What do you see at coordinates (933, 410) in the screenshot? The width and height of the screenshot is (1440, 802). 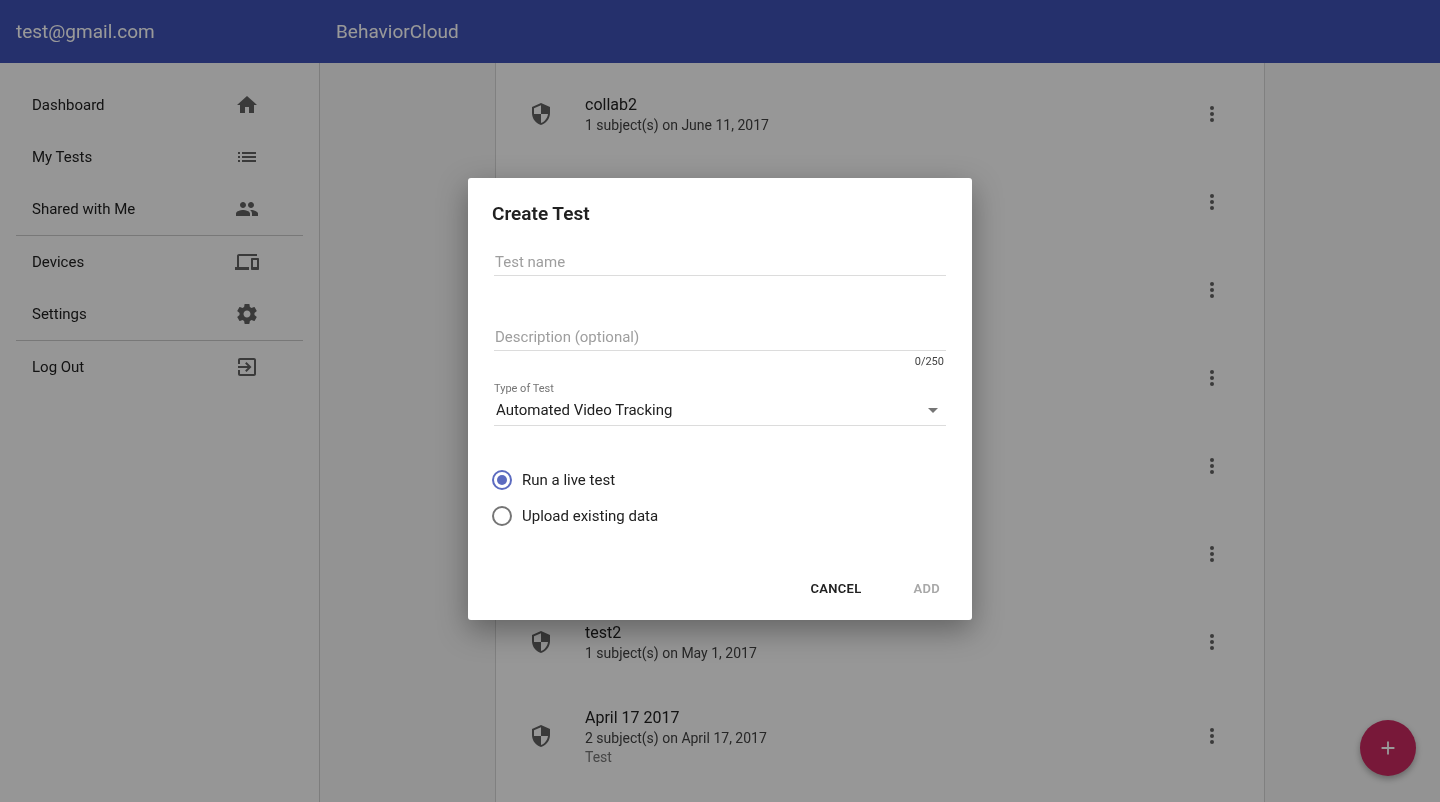 I see `dropdown-caret-icon` at bounding box center [933, 410].